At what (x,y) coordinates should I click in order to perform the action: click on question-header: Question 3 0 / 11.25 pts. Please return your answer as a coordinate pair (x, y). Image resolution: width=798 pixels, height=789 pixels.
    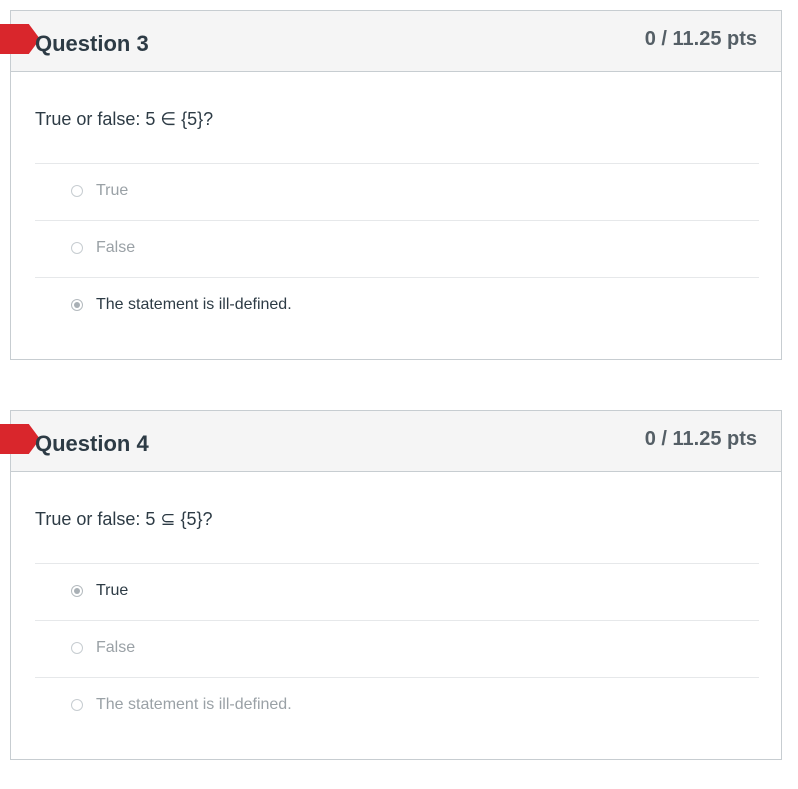
    Looking at the image, I should click on (390, 41).